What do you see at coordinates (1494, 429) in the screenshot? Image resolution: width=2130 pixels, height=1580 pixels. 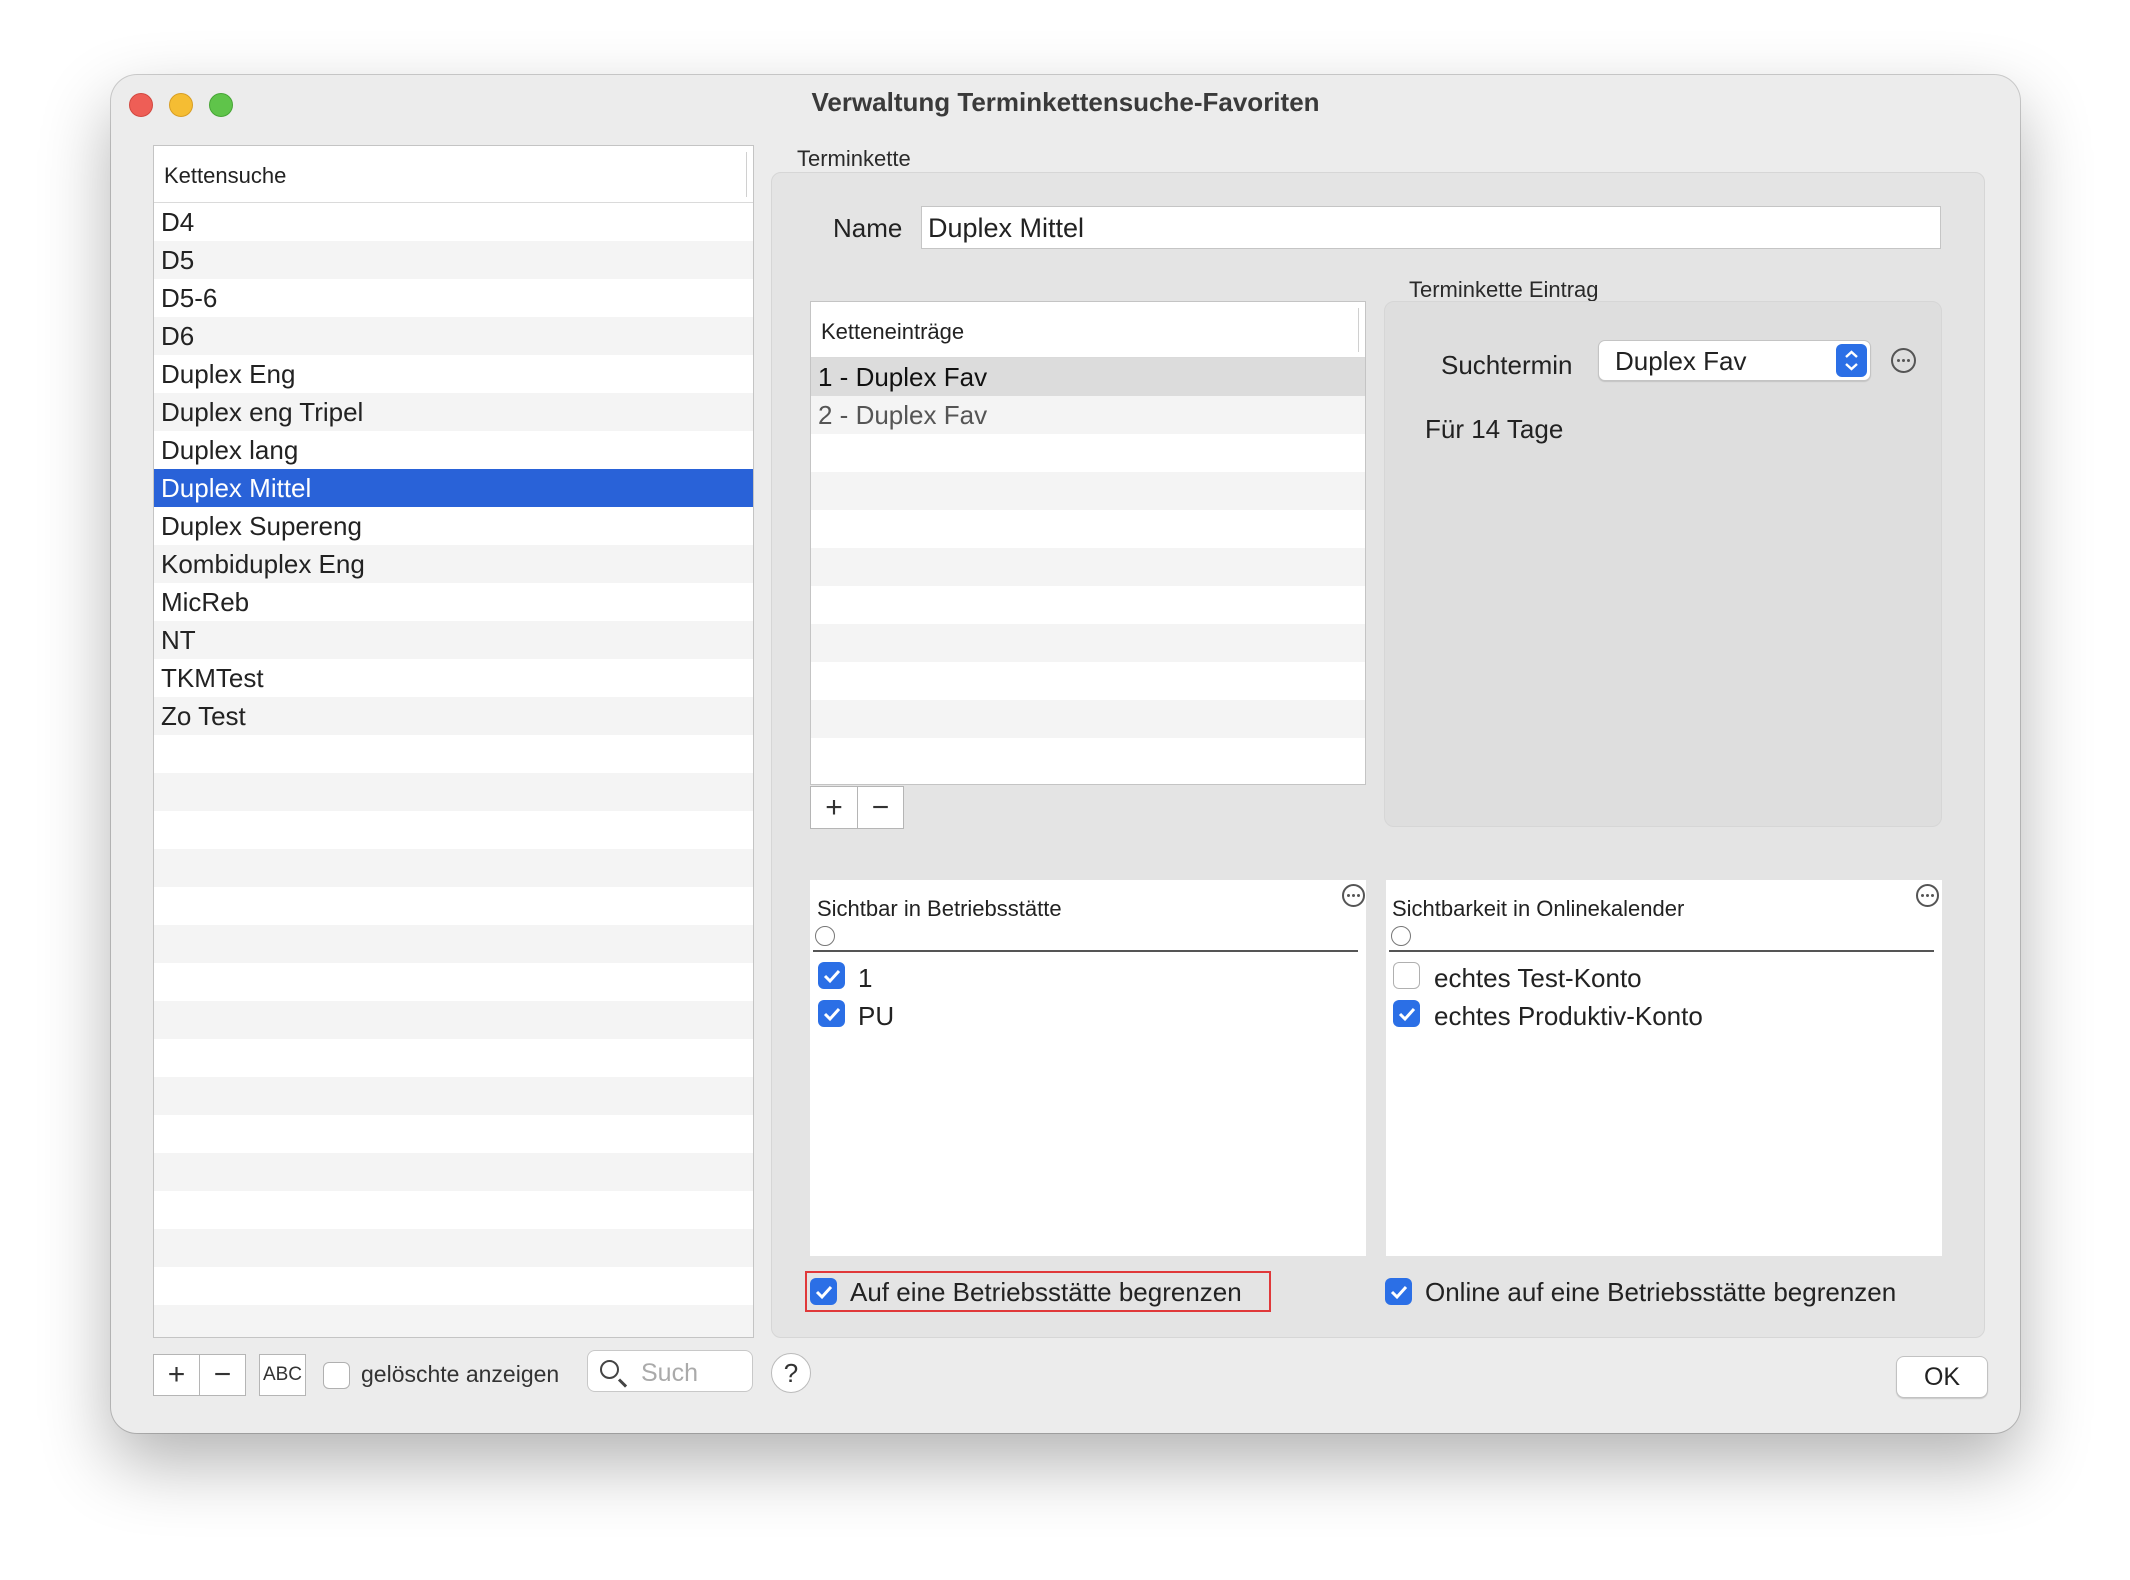 I see `duration-text: Für 14 Tage` at bounding box center [1494, 429].